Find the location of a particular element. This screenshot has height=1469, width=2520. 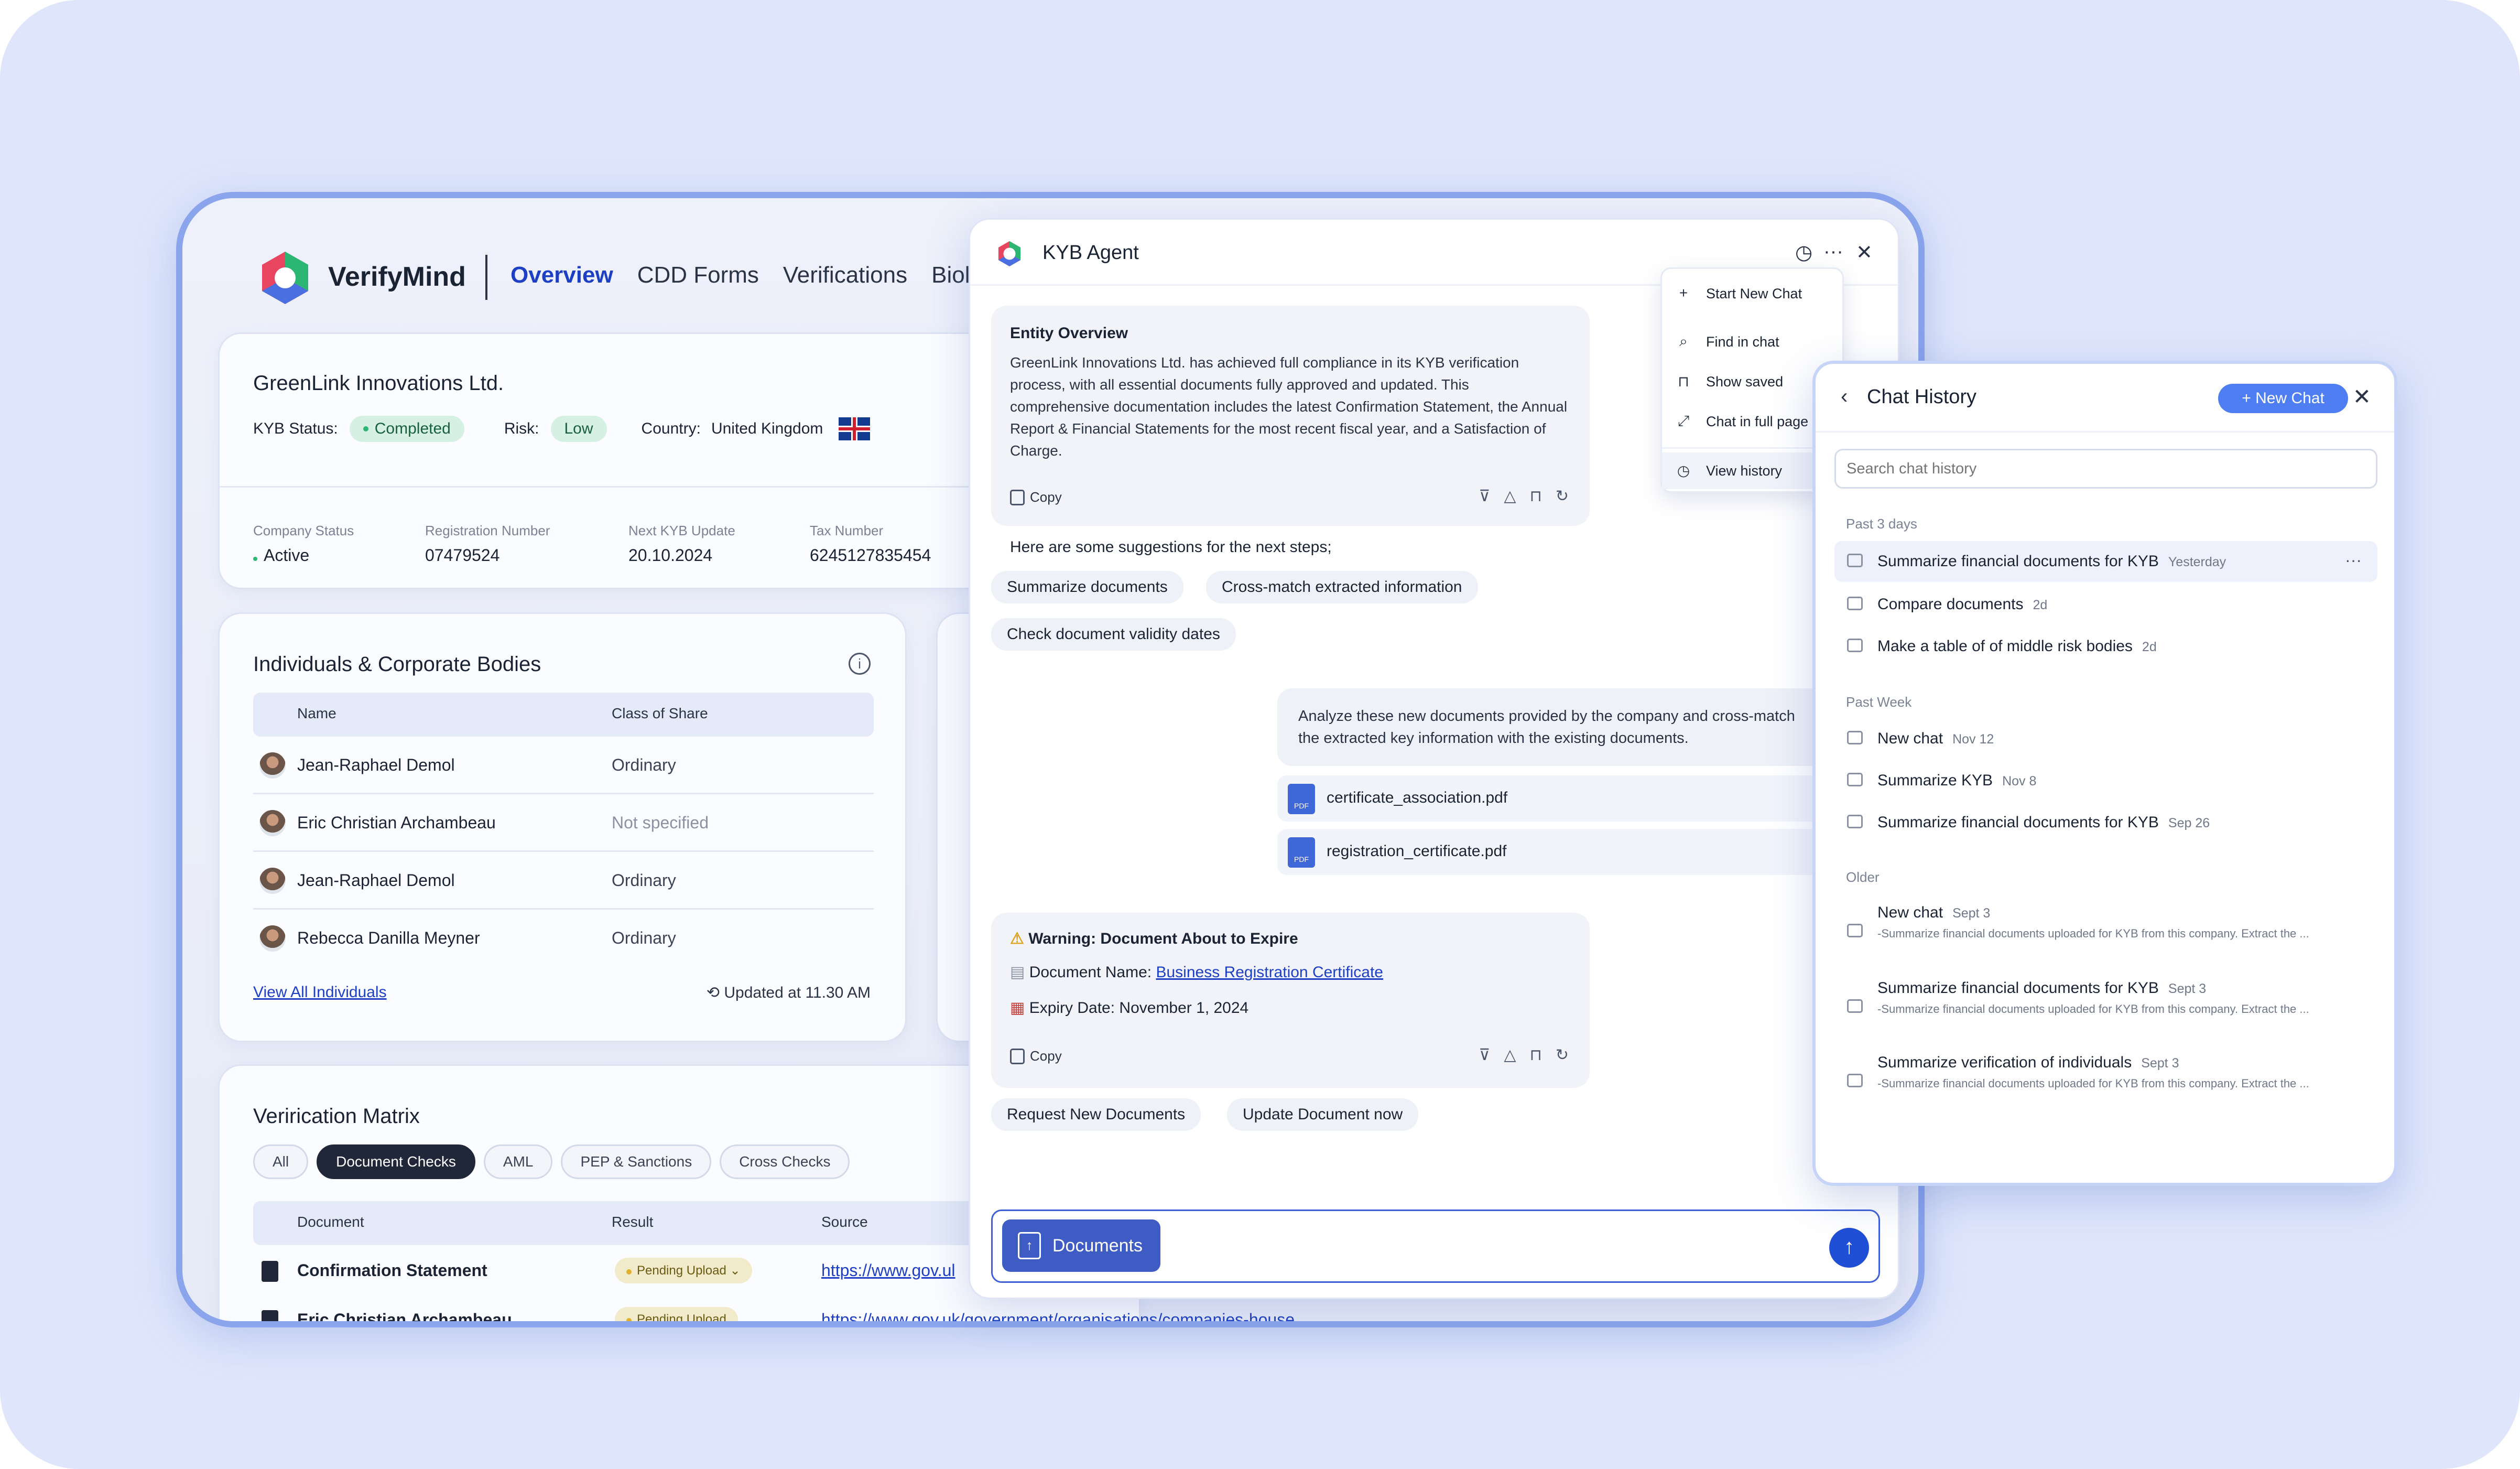

chat-composer: ↑ Documents ↑ is located at coordinates (1435, 1246).